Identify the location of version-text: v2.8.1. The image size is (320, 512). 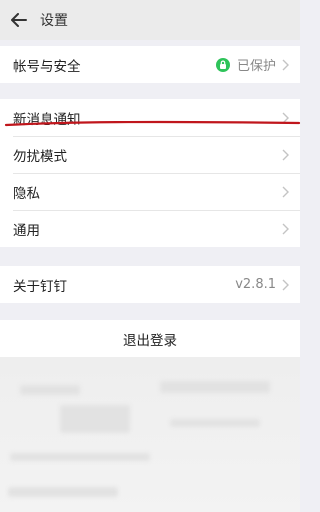
(255, 284).